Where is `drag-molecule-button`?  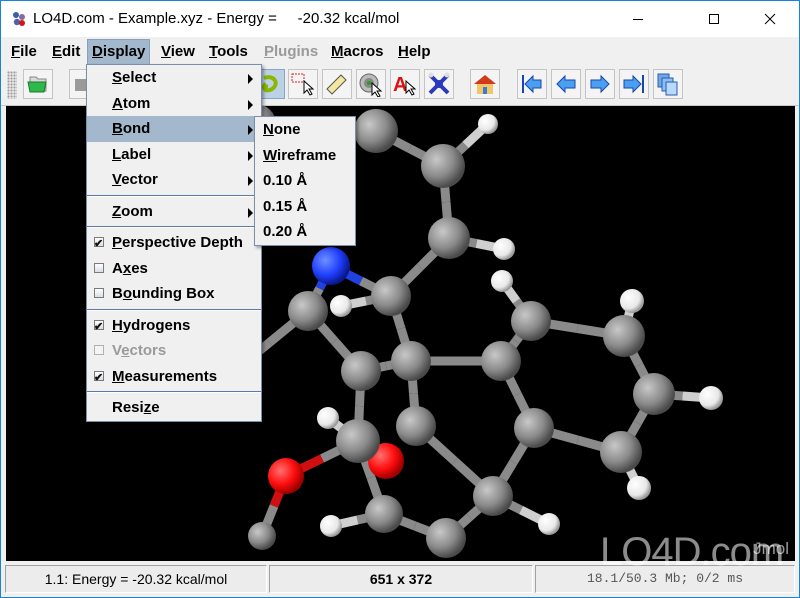 drag-molecule-button is located at coordinates (439, 84).